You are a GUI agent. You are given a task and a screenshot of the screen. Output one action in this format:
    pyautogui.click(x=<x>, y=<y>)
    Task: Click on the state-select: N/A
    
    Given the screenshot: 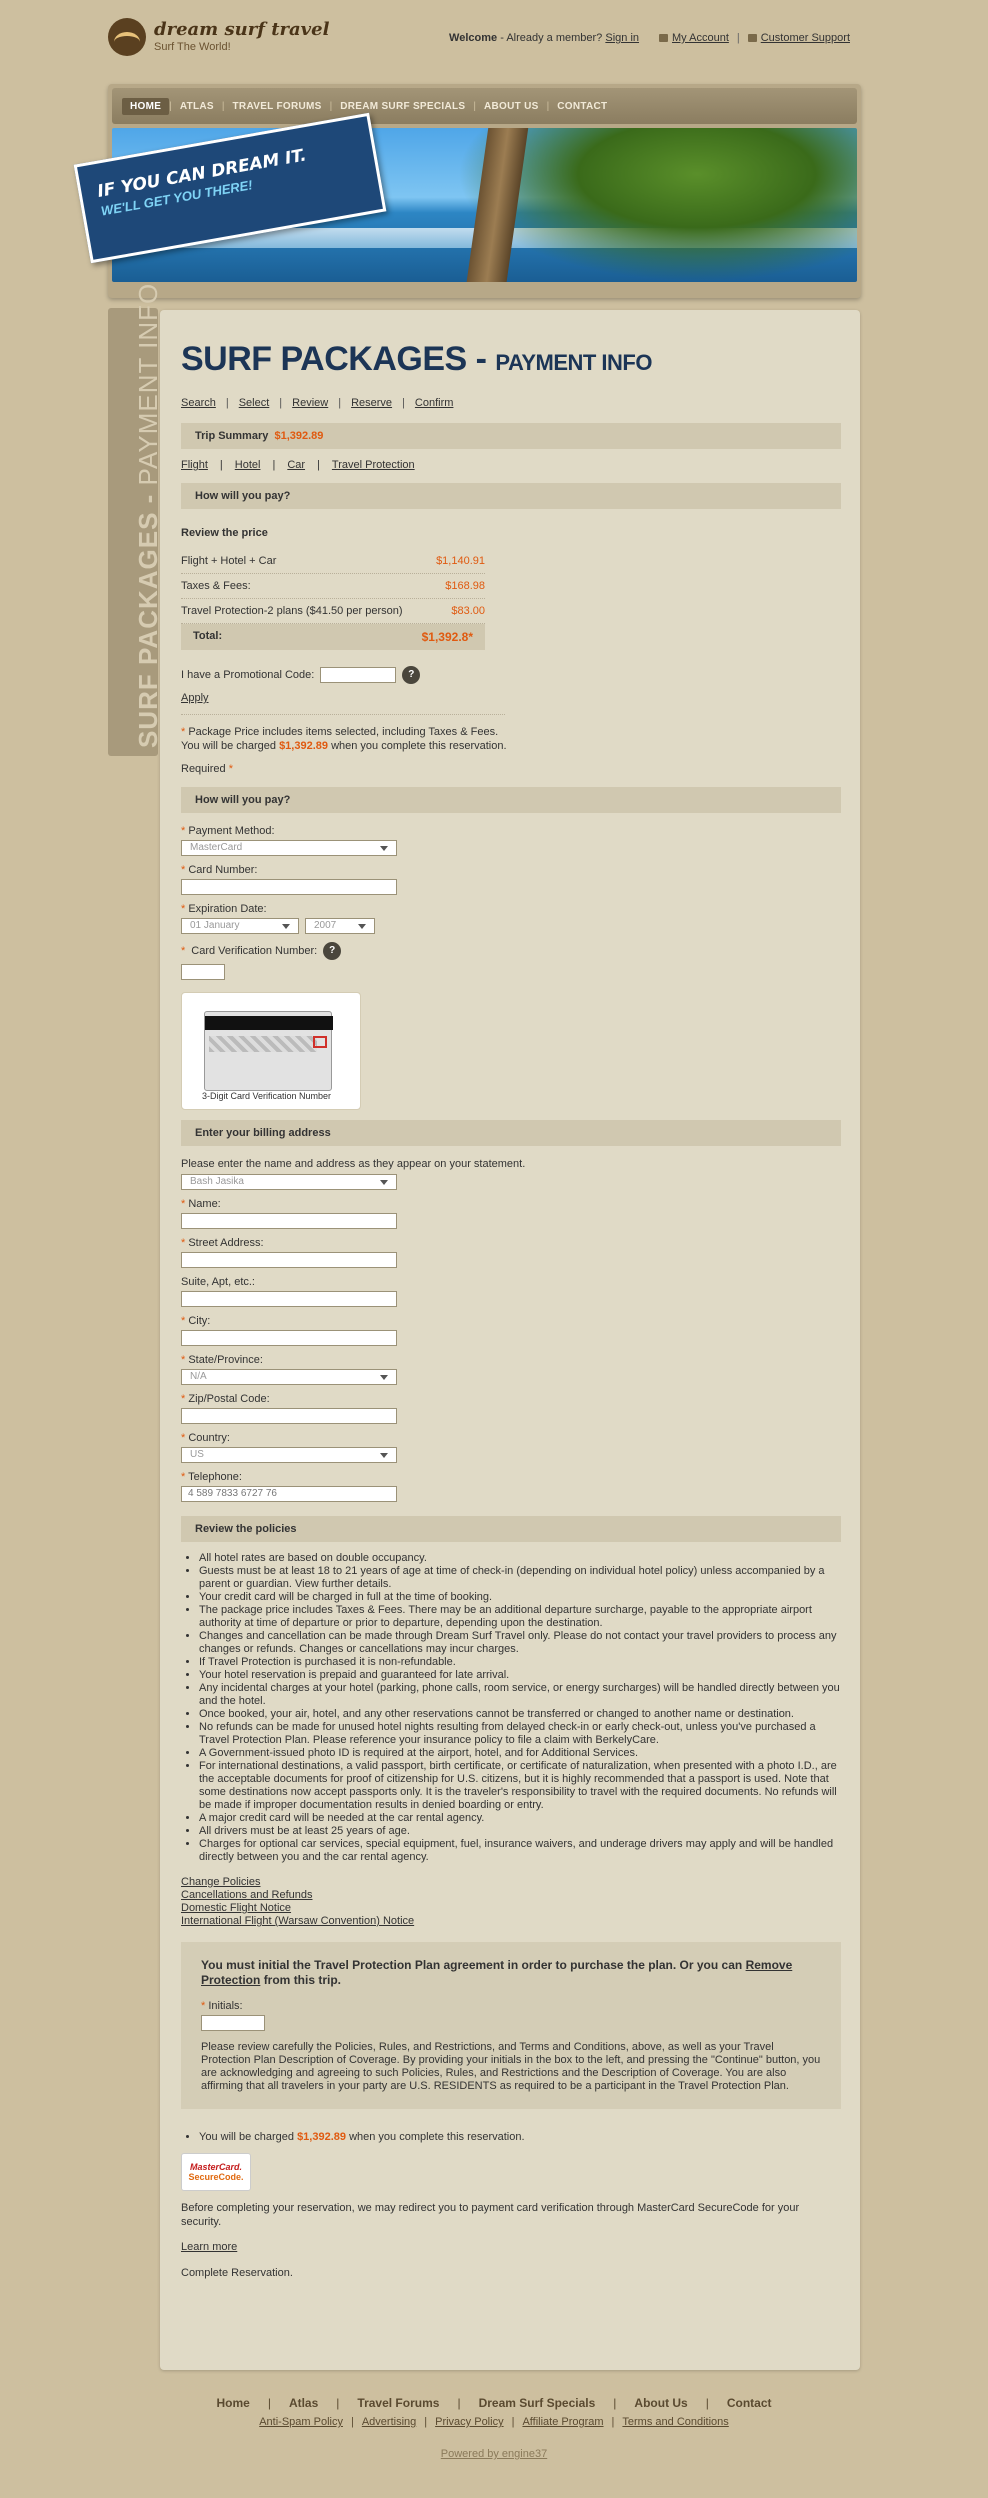 What is the action you would take?
    pyautogui.click(x=289, y=1377)
    